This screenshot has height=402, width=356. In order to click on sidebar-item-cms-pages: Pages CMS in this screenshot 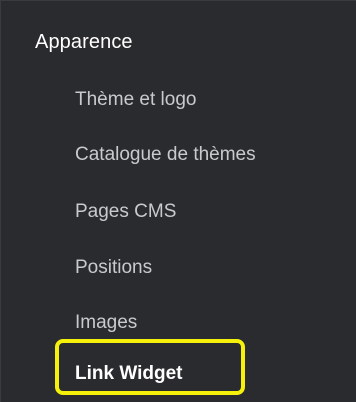, I will do `click(125, 212)`.